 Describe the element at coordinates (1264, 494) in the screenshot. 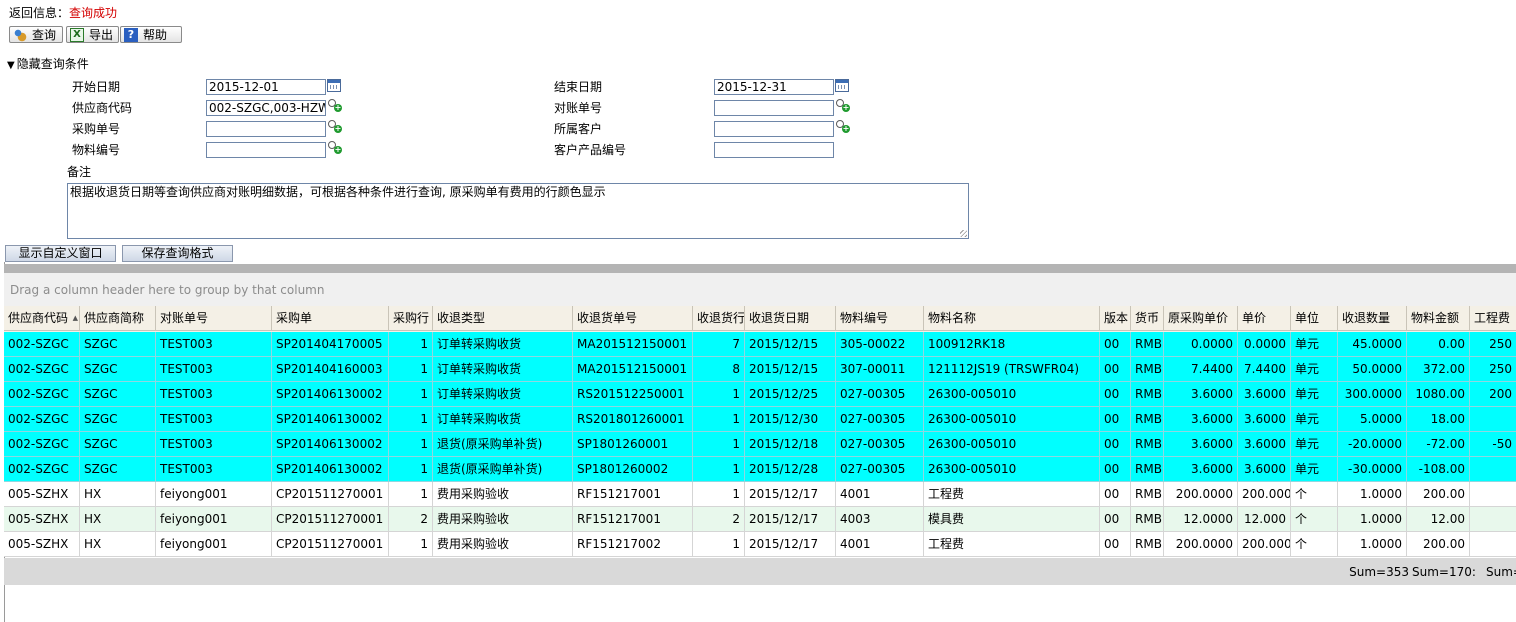

I see `cell-price: 200.000` at that location.